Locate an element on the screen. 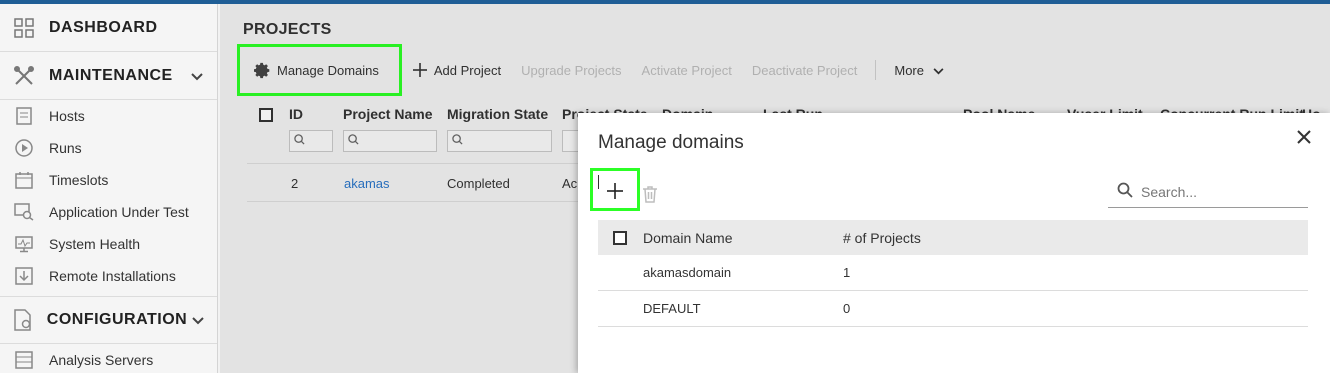  grid-icon is located at coordinates (24, 28).